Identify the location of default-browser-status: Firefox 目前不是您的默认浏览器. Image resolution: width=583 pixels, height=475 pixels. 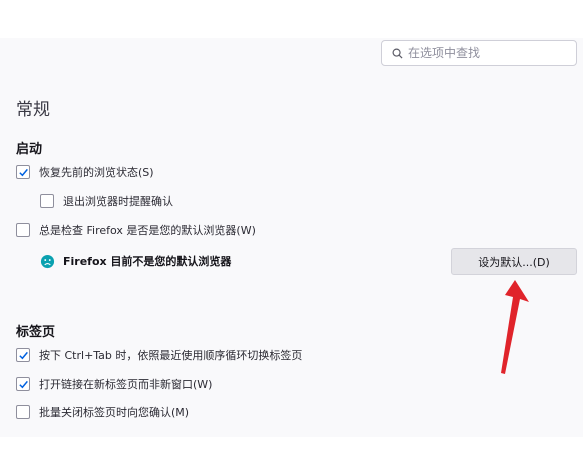
(135, 261).